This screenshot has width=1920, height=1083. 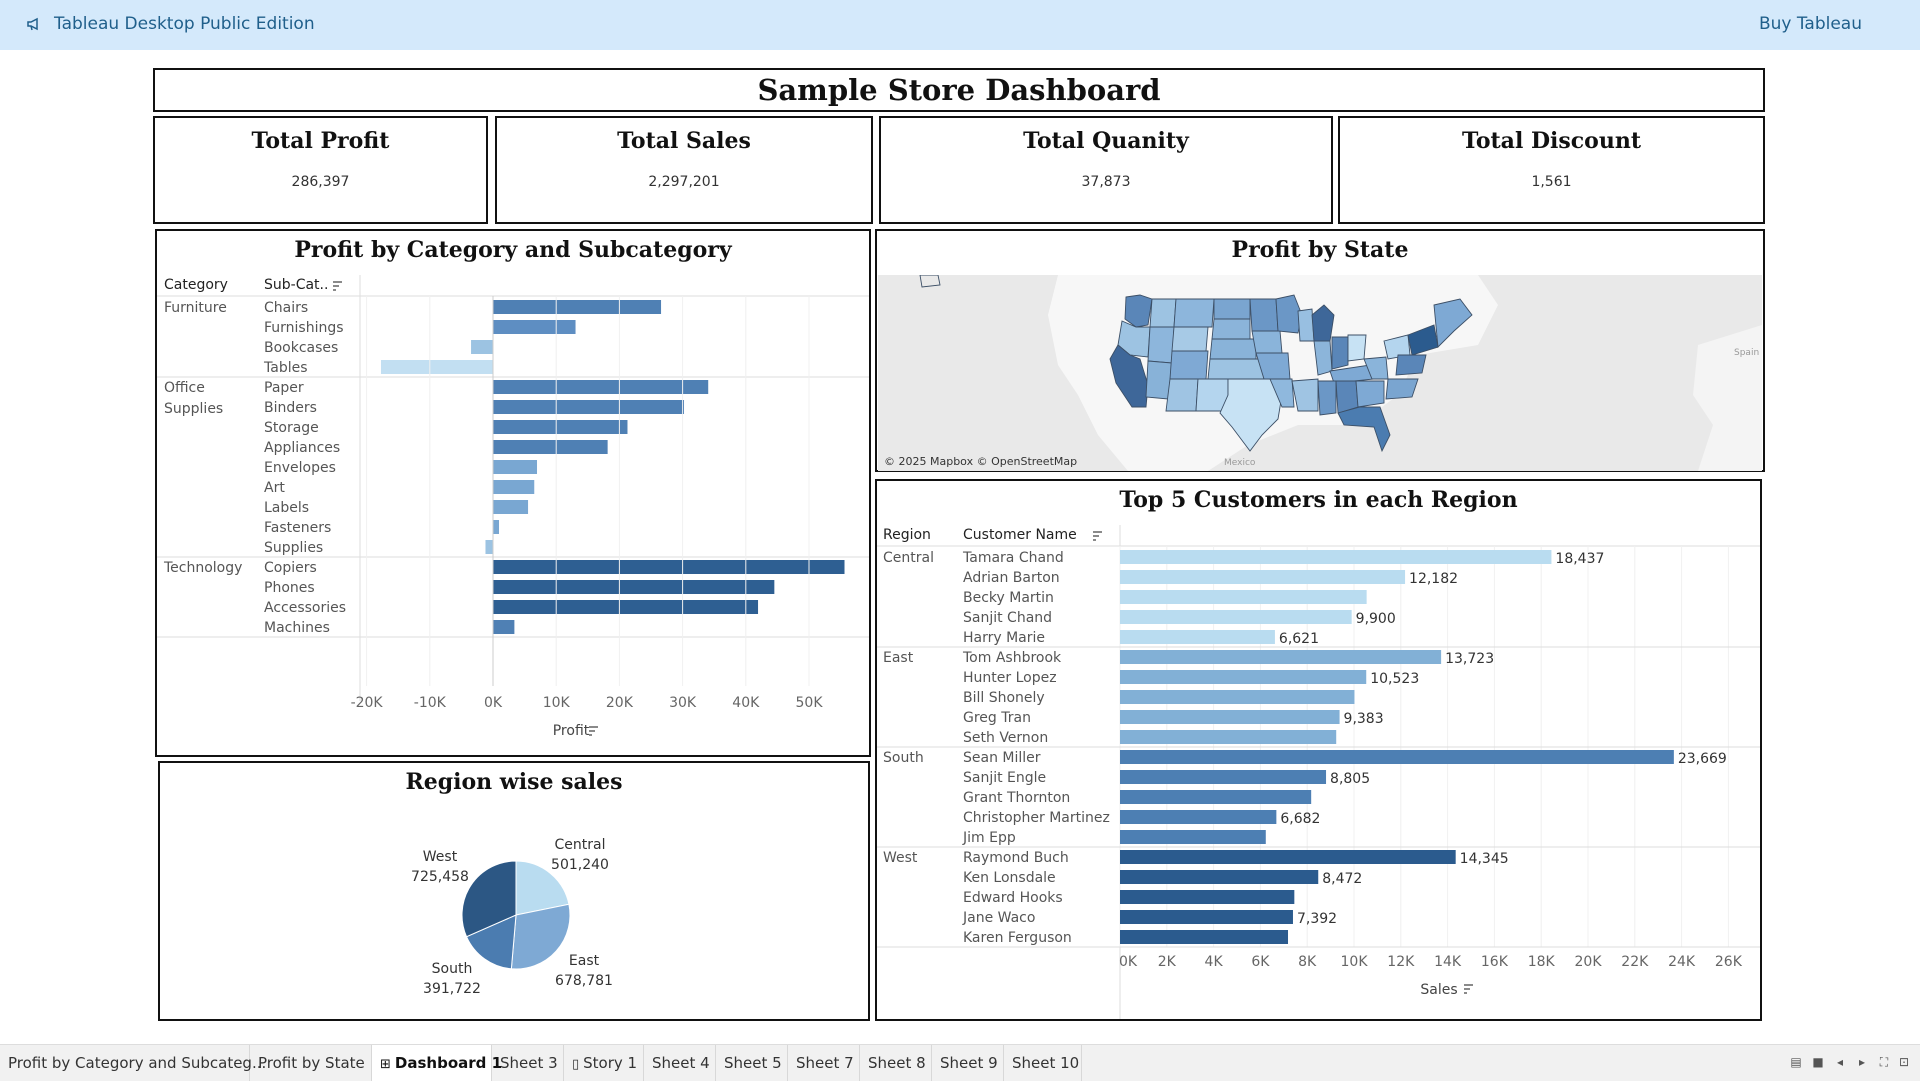 I want to click on subcategory-label: Machines, so click(x=297, y=628).